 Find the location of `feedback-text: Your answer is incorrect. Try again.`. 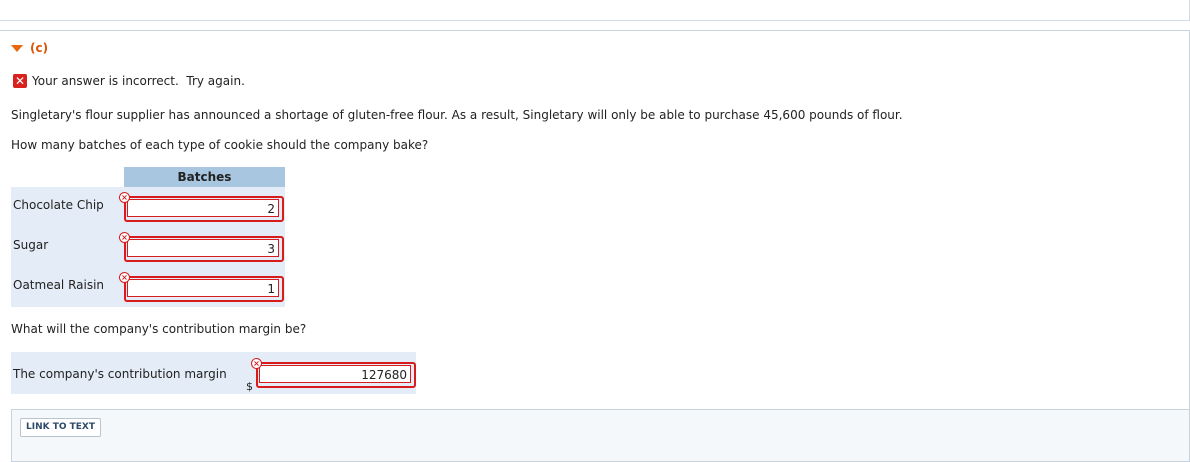

feedback-text: Your answer is incorrect. Try again. is located at coordinates (138, 81).